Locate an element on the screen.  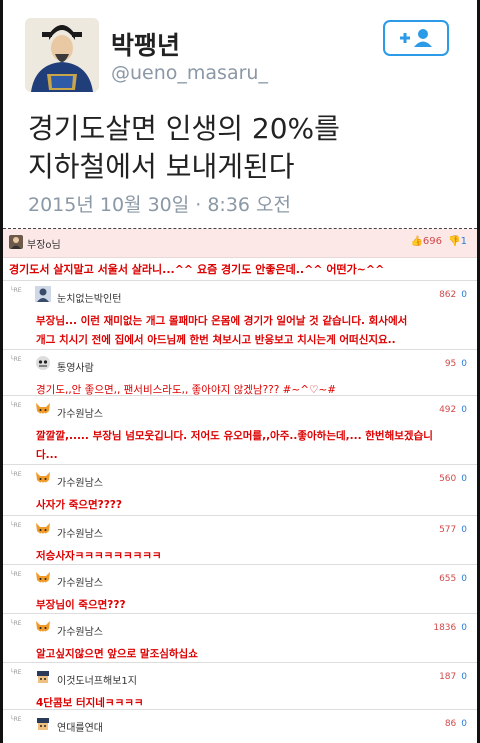
like-count: 492 is located at coordinates (447, 410).